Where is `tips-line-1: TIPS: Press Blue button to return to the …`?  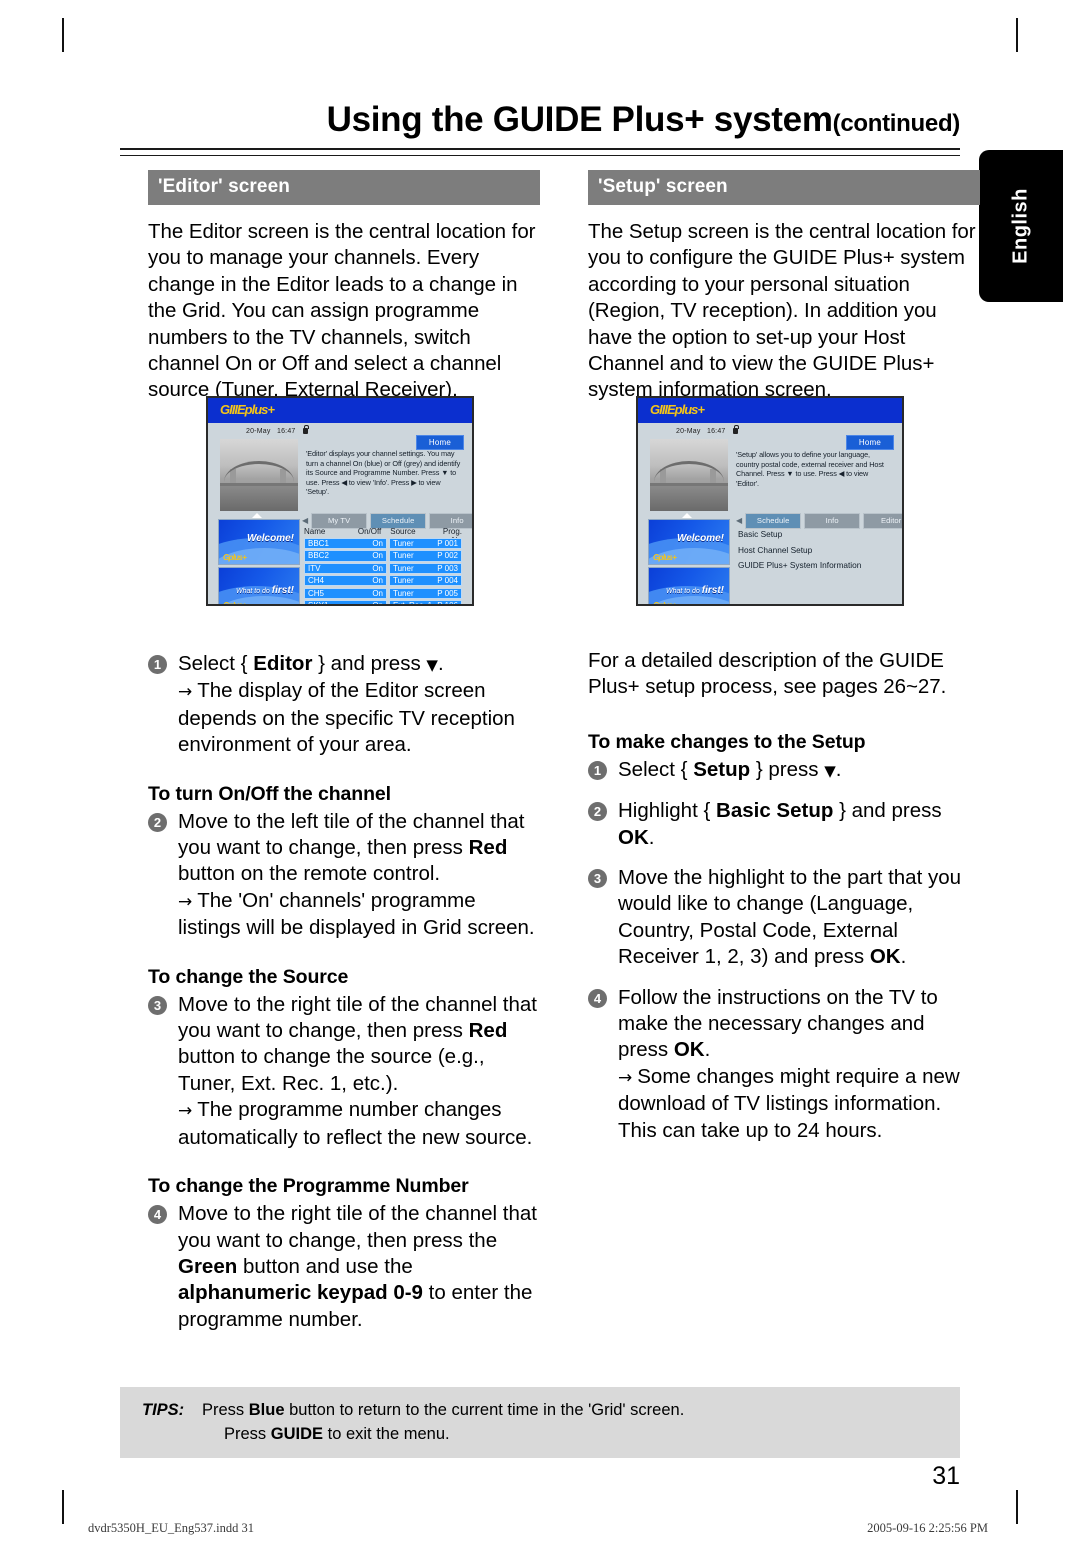
tips-line-1: TIPS: Press Blue button to return to the … is located at coordinates (540, 1410).